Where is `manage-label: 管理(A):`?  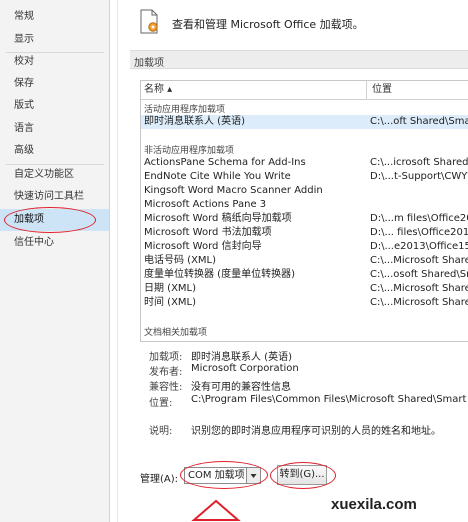 manage-label: 管理(A): is located at coordinates (159, 479).